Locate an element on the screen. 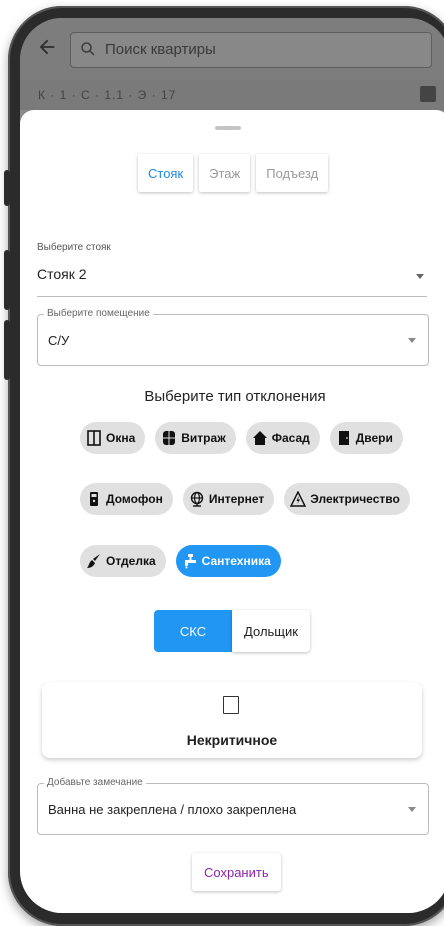 The height and width of the screenshot is (926, 444). chip-label: Фасад is located at coordinates (290, 438).